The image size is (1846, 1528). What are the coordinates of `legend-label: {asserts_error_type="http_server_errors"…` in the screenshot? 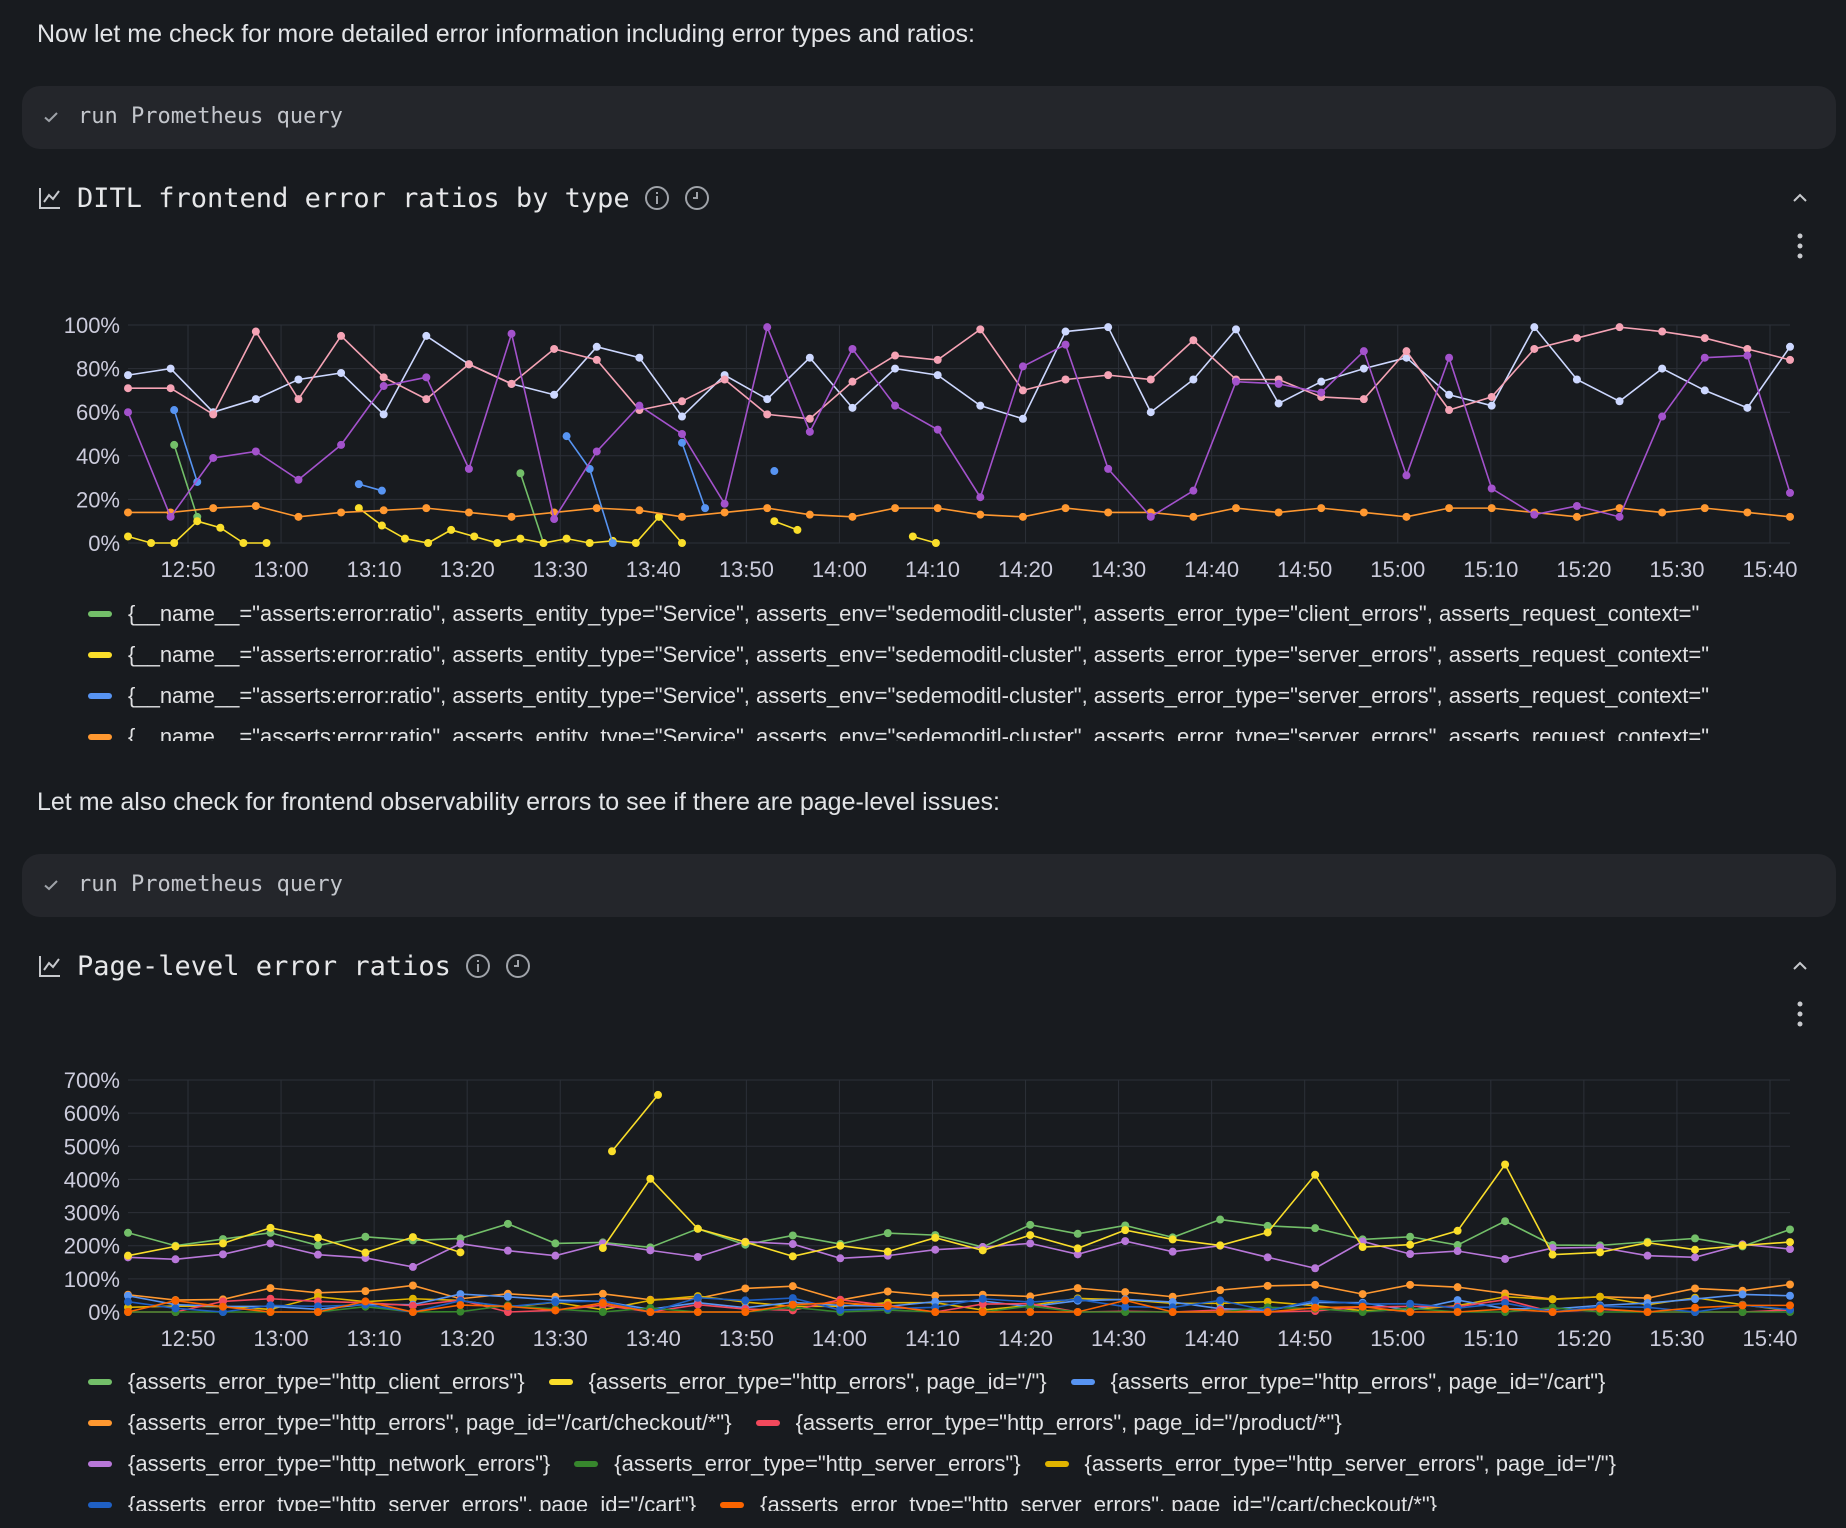 It's located at (1099, 1501).